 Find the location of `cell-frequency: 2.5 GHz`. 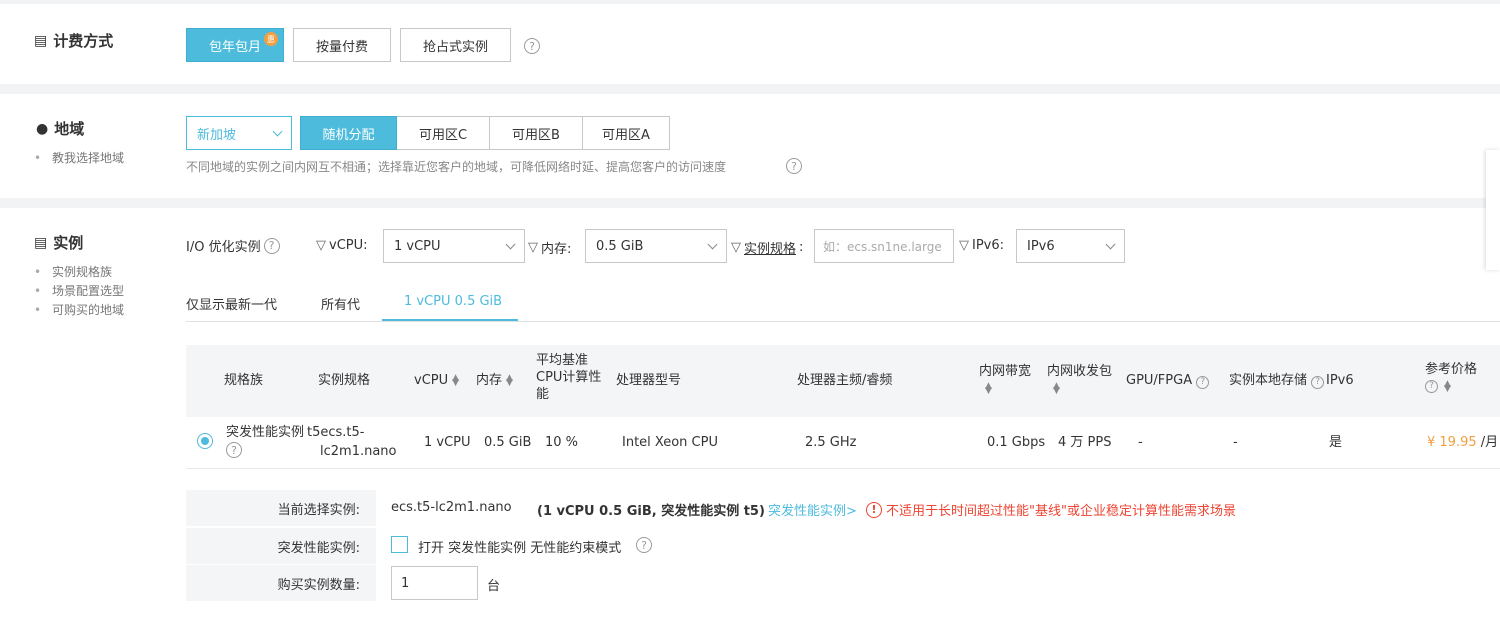

cell-frequency: 2.5 GHz is located at coordinates (831, 442).